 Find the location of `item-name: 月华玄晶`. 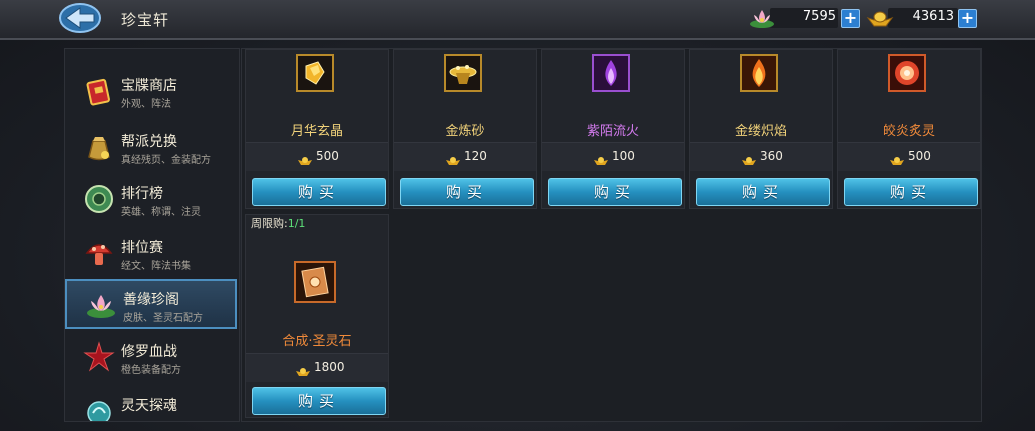

item-name: 月华玄晶 is located at coordinates (316, 131).